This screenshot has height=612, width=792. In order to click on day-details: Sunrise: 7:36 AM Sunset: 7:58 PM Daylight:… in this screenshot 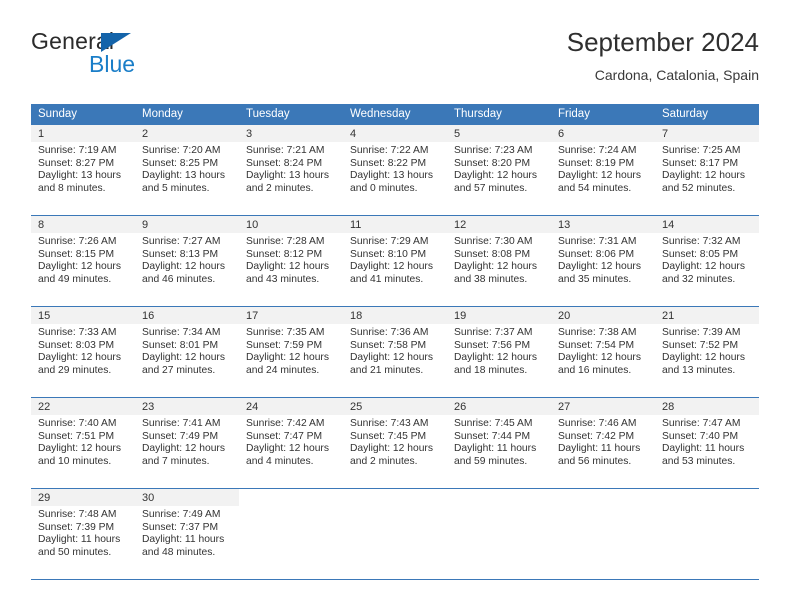, I will do `click(395, 350)`.